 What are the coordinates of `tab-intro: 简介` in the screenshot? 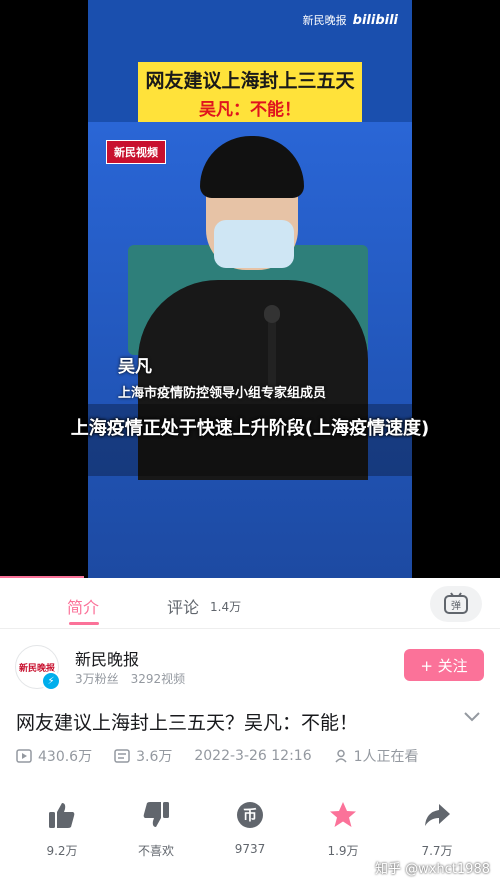 It's located at (83, 606).